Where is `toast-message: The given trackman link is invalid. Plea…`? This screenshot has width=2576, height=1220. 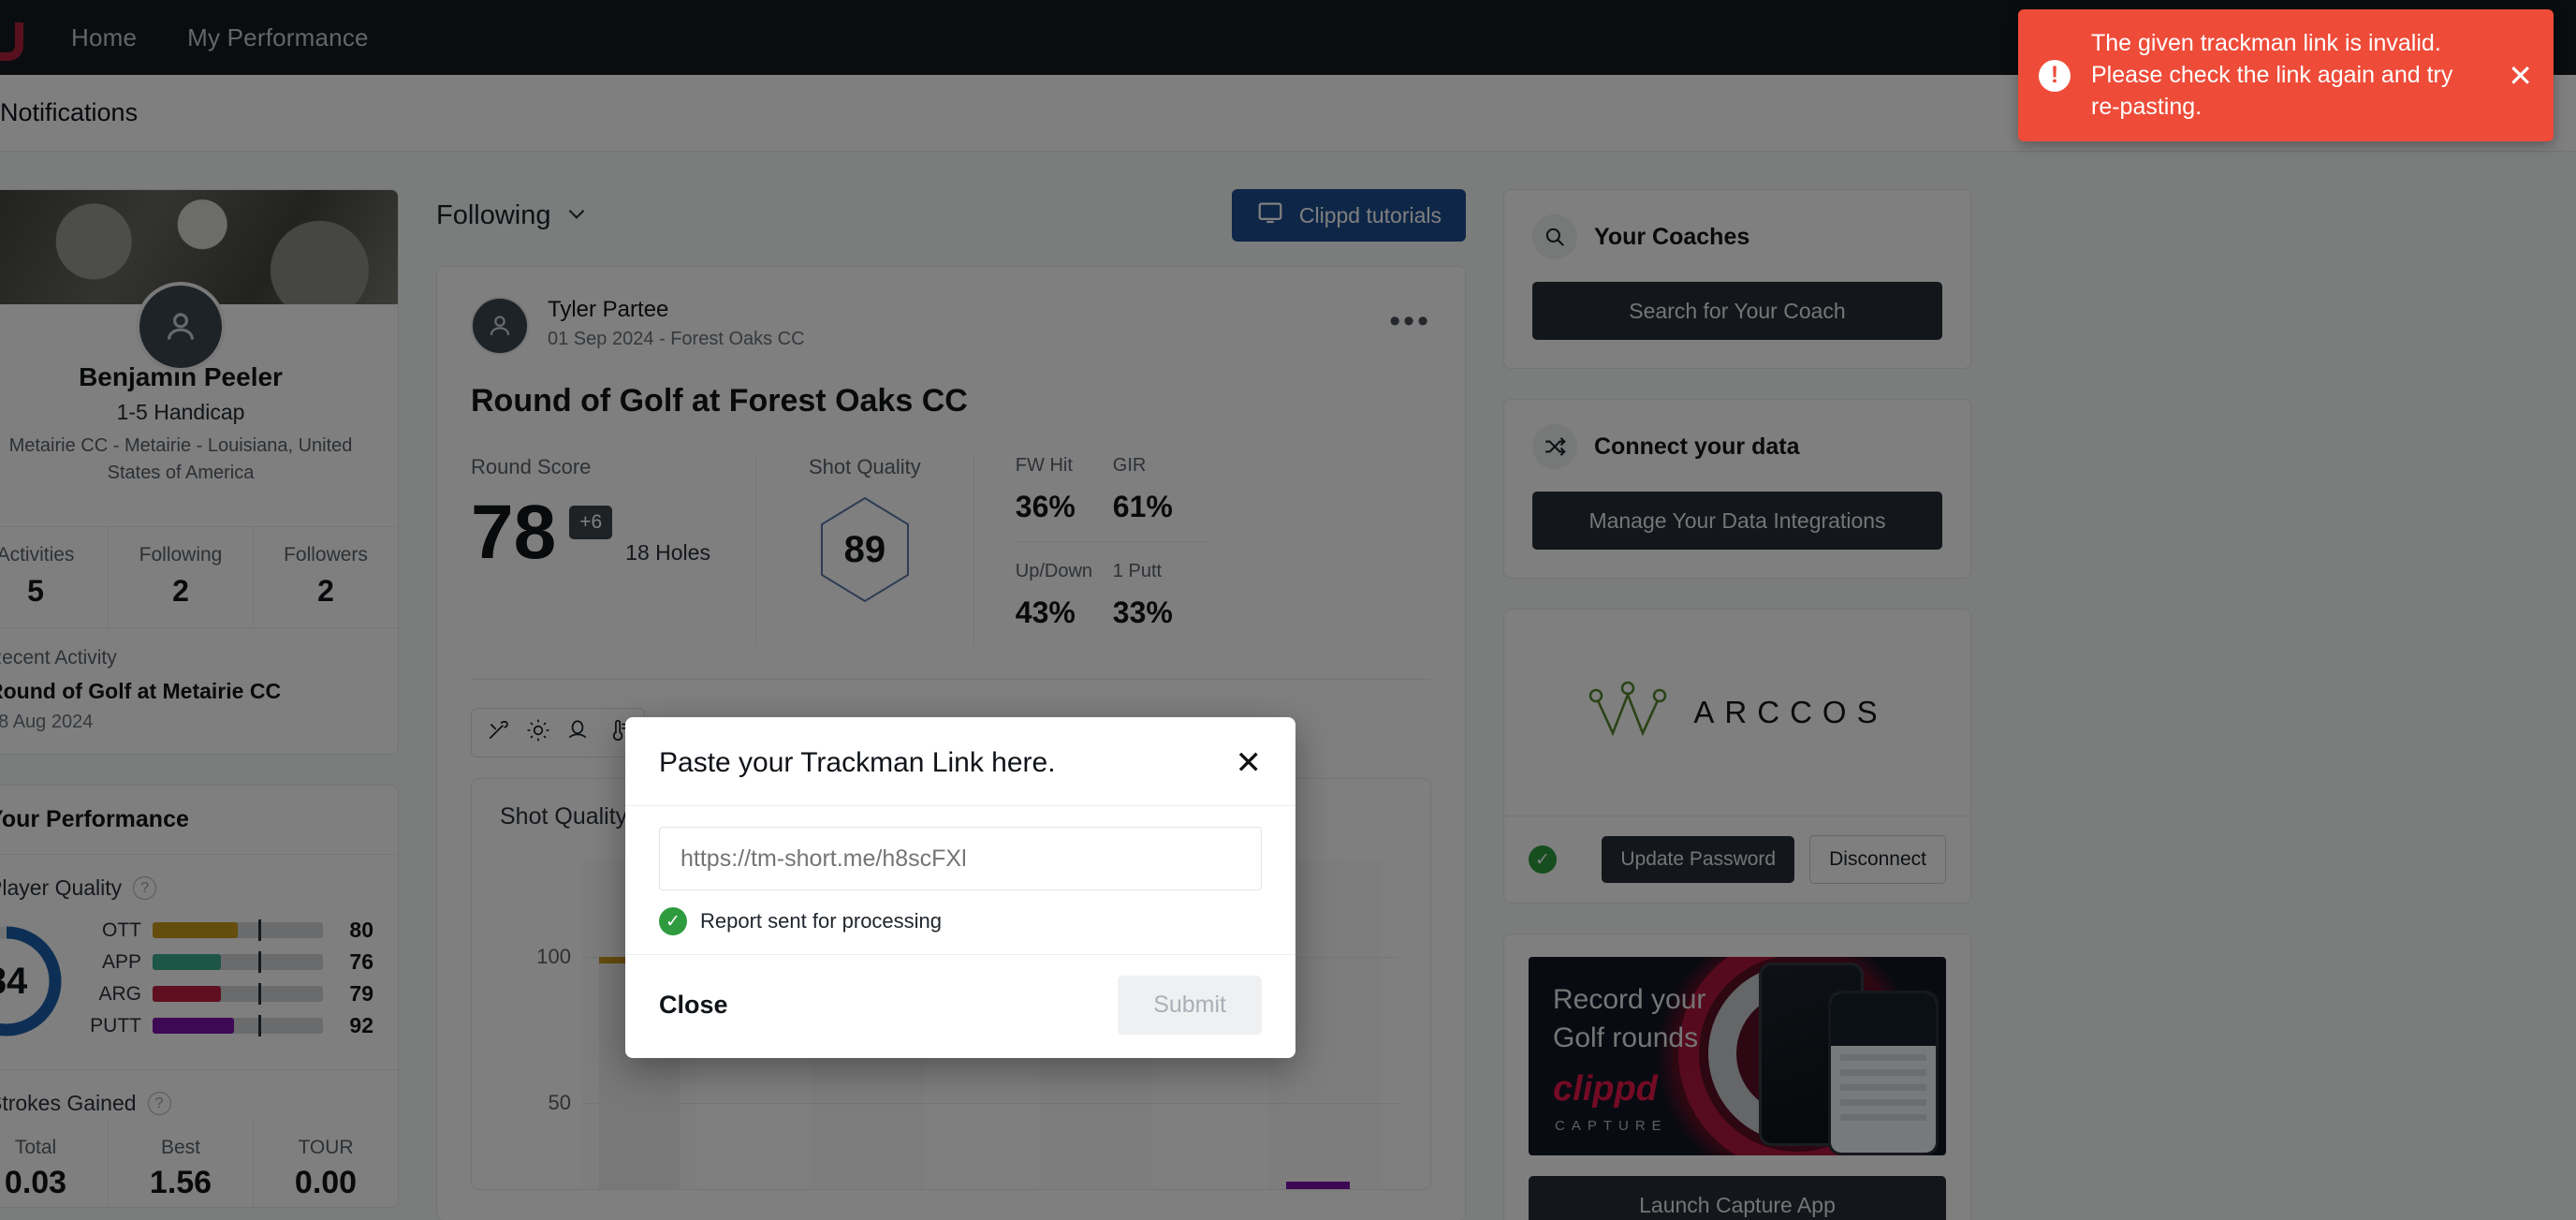
toast-message: The given trackman link is invalid. Plea… is located at coordinates (2272, 75).